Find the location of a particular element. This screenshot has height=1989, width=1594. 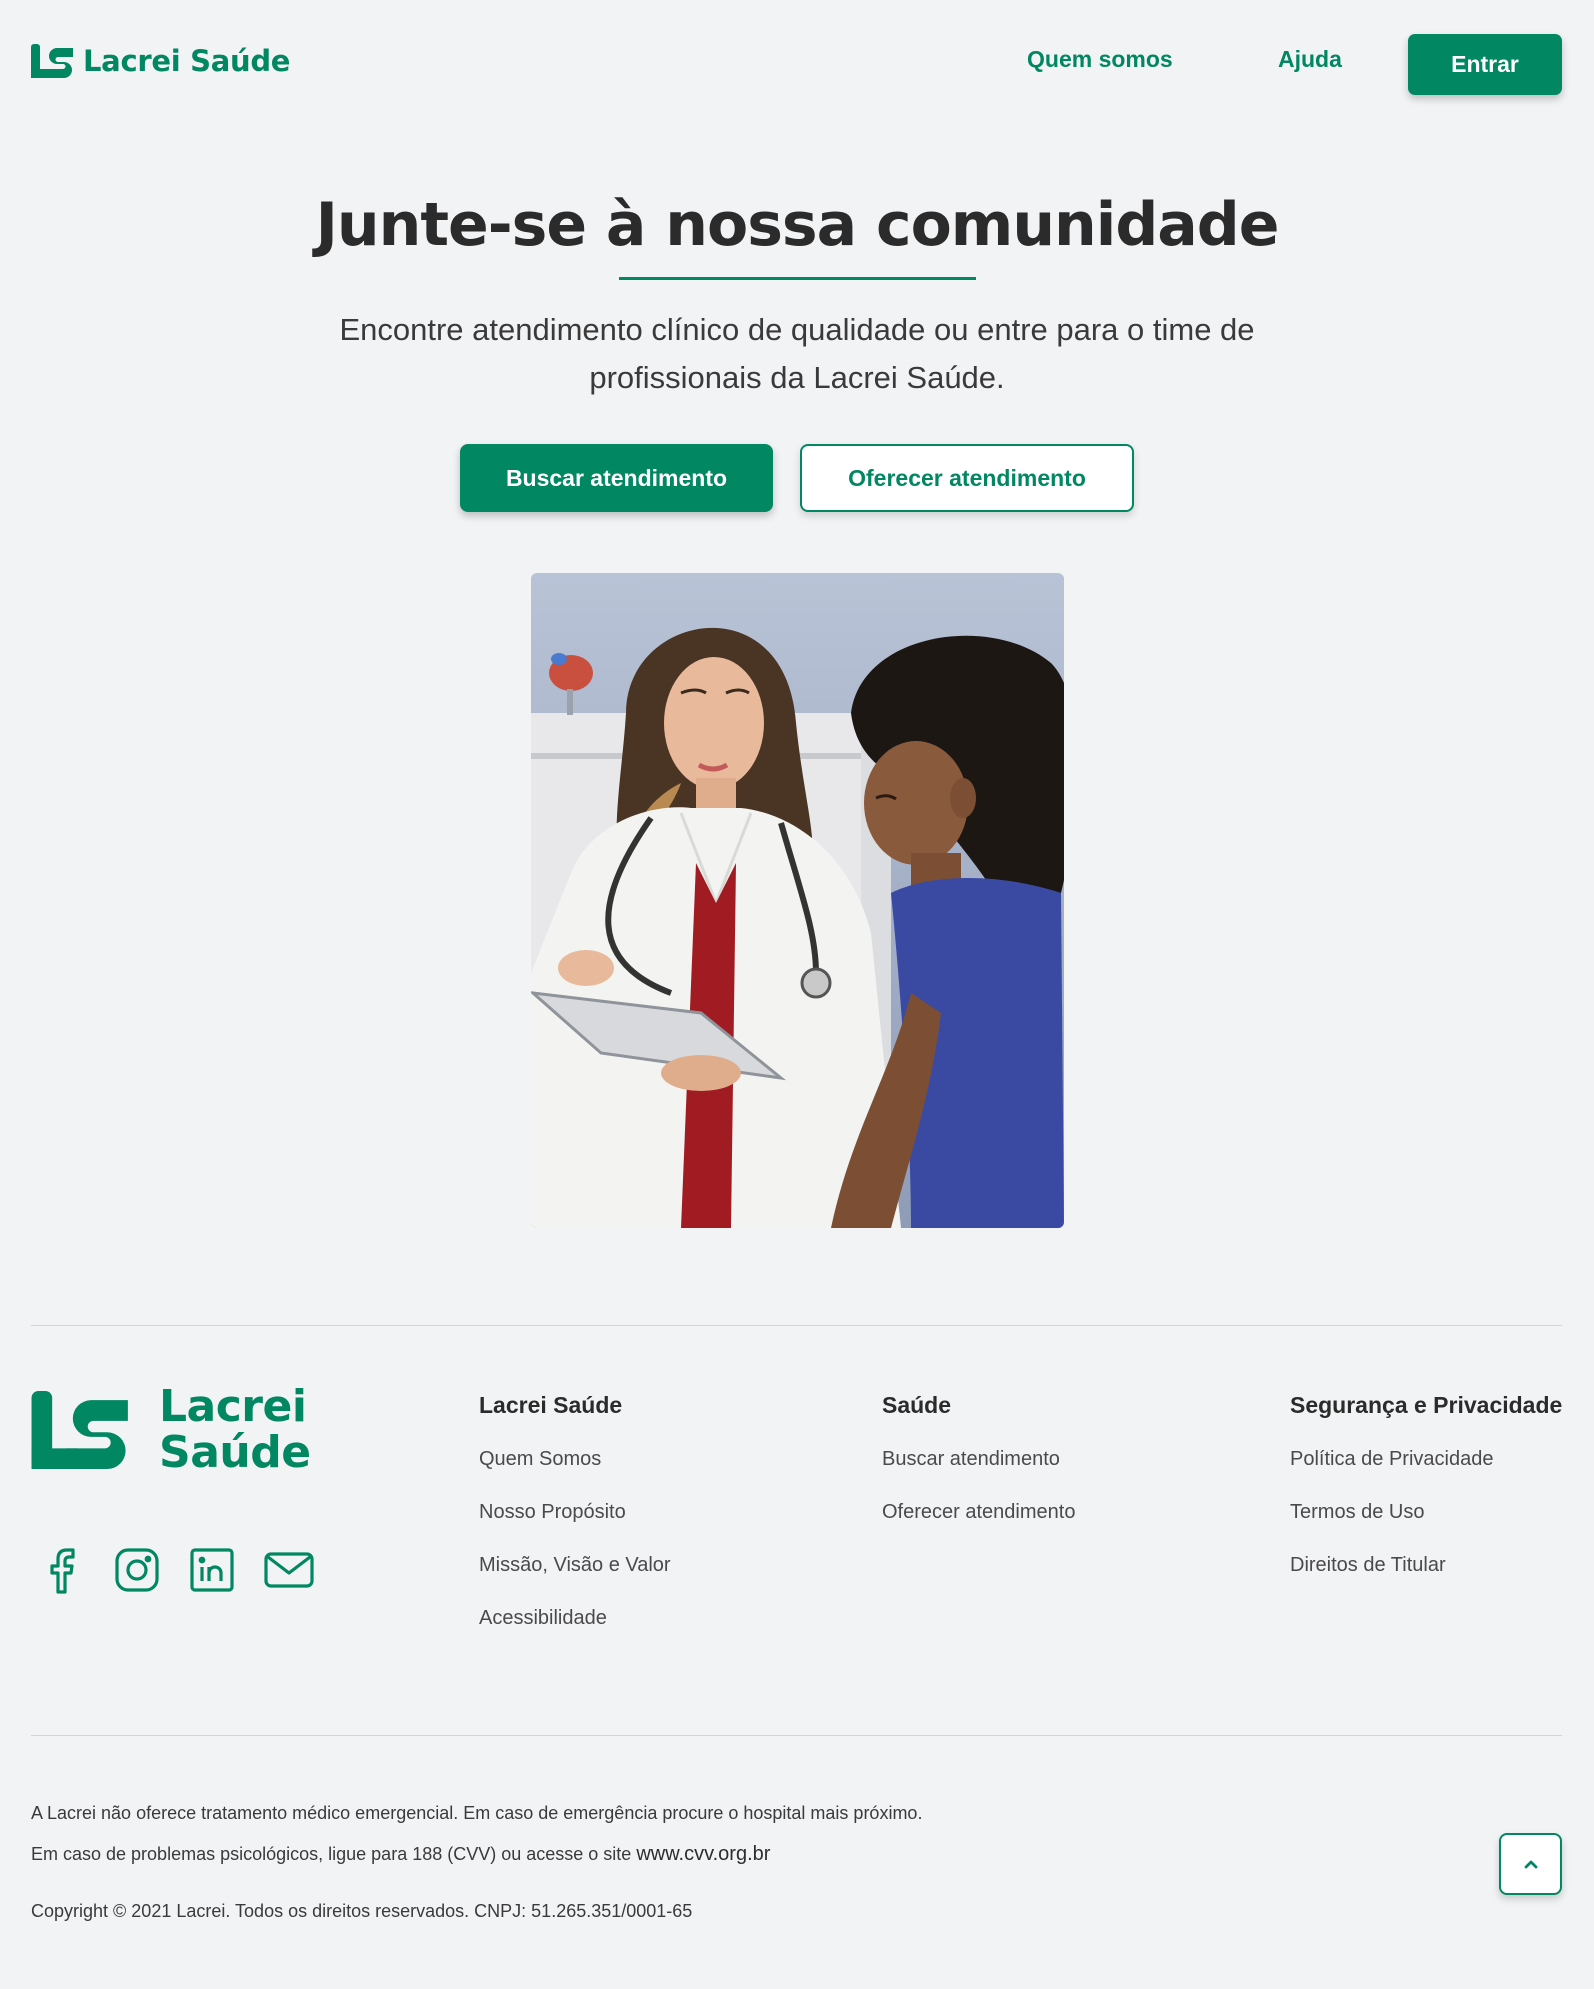

facebook-link is located at coordinates (62, 1570).